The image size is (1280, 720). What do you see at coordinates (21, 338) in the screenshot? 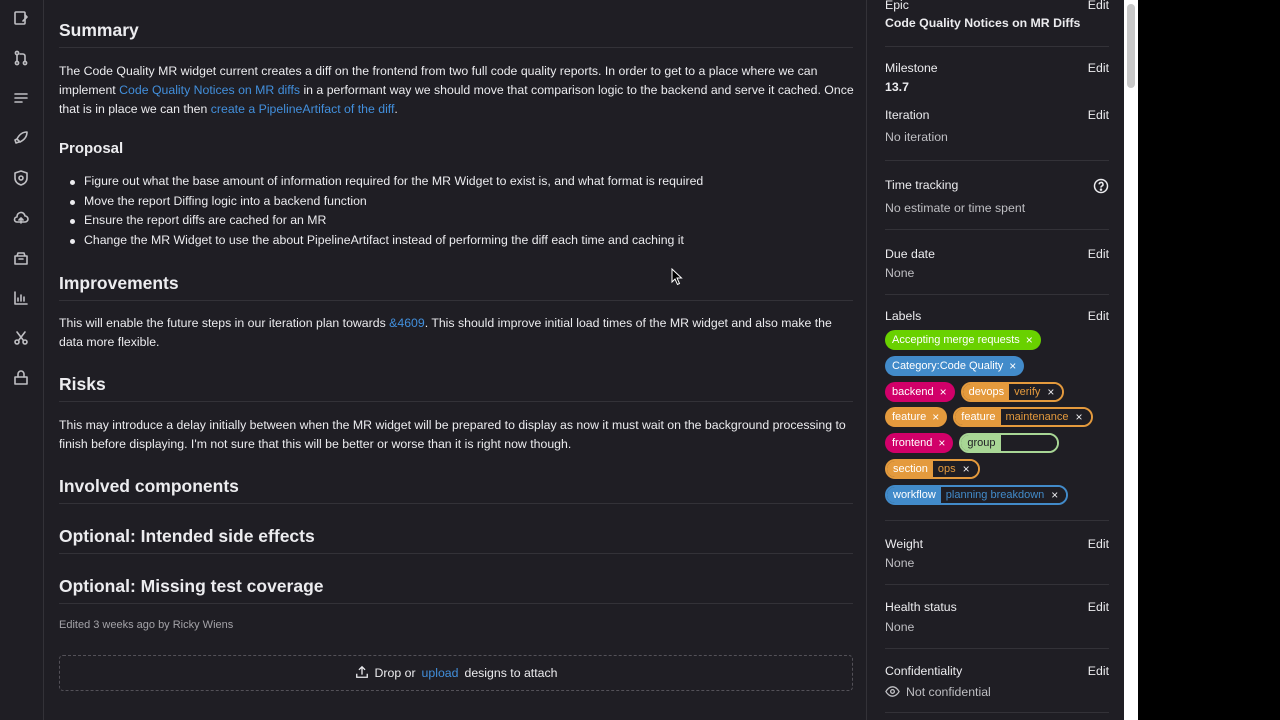
I see `snippet-icon` at bounding box center [21, 338].